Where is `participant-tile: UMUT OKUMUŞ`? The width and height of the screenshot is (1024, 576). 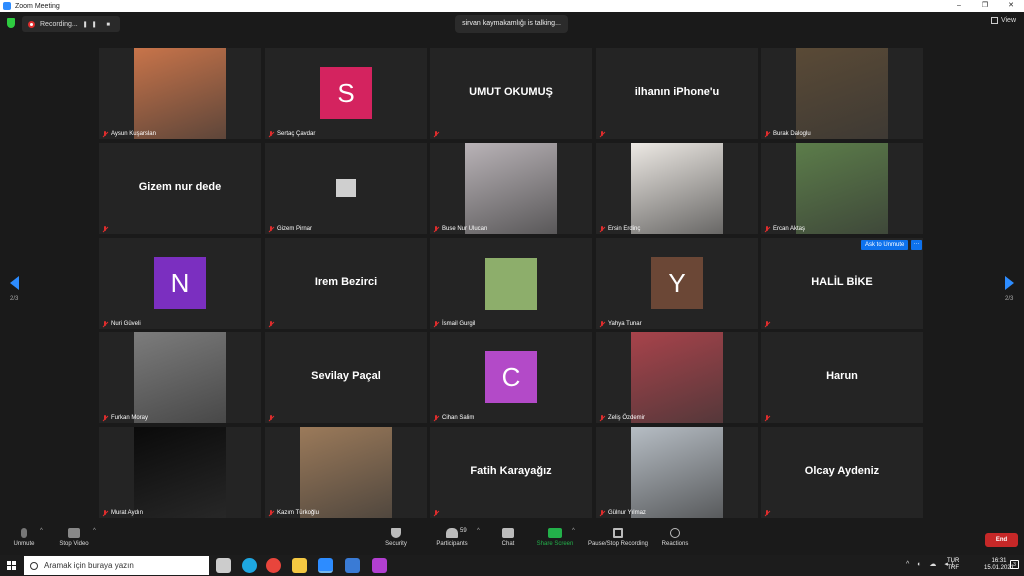
participant-tile: UMUT OKUMUŞ is located at coordinates (511, 93).